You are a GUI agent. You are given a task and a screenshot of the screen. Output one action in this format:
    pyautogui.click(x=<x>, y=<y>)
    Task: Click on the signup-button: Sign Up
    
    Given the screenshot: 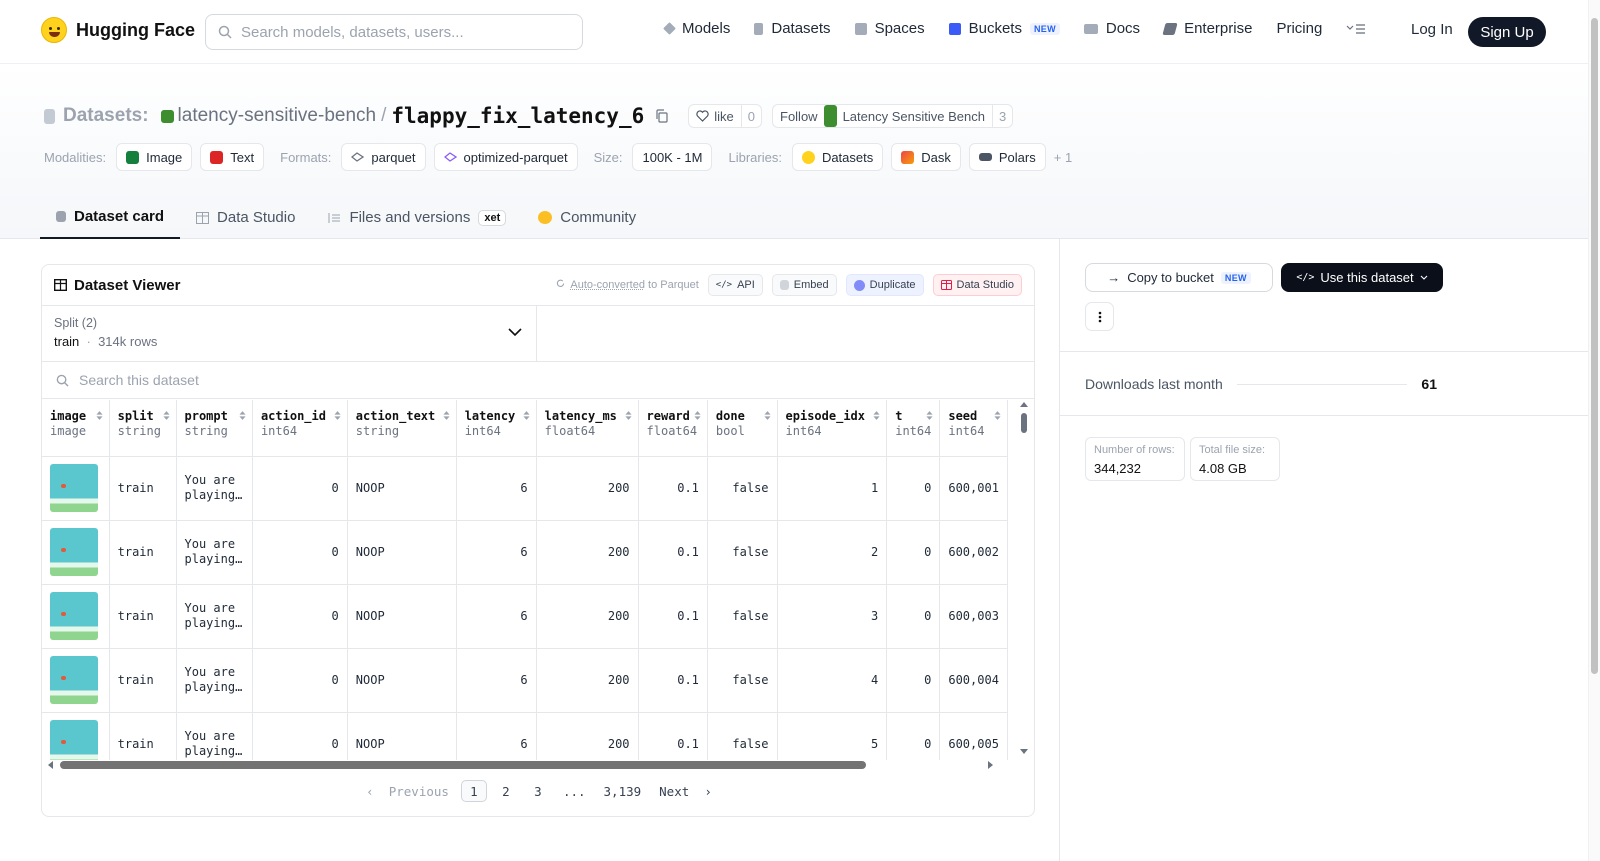 What is the action you would take?
    pyautogui.click(x=1507, y=32)
    